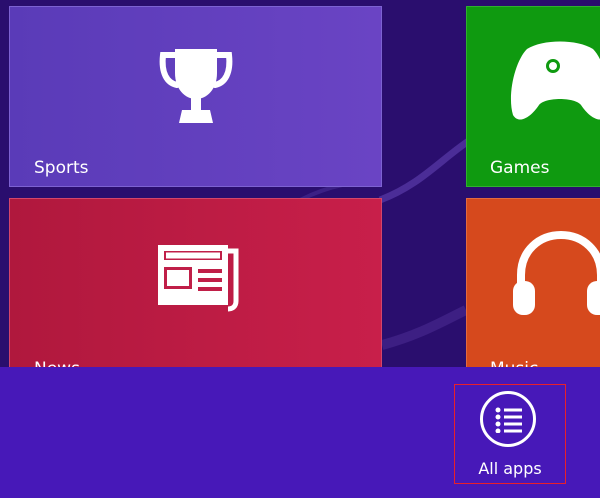 The height and width of the screenshot is (498, 600). Describe the element at coordinates (556, 272) in the screenshot. I see `headphones-icon` at that location.